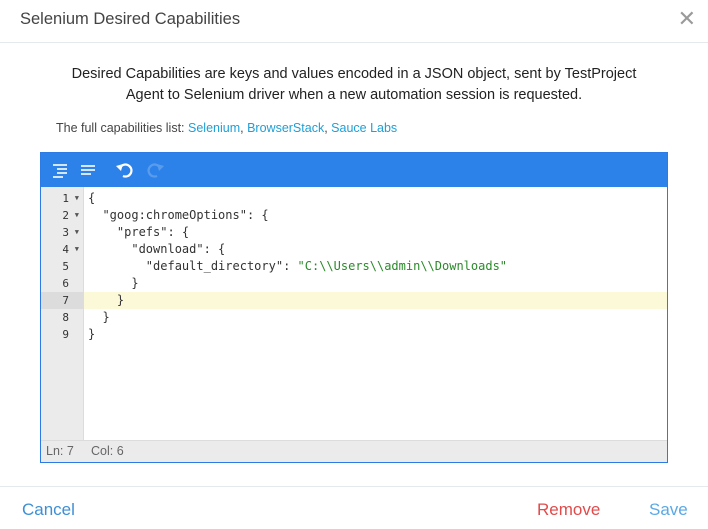 The image size is (708, 529). I want to click on remove-button: Remove, so click(568, 510).